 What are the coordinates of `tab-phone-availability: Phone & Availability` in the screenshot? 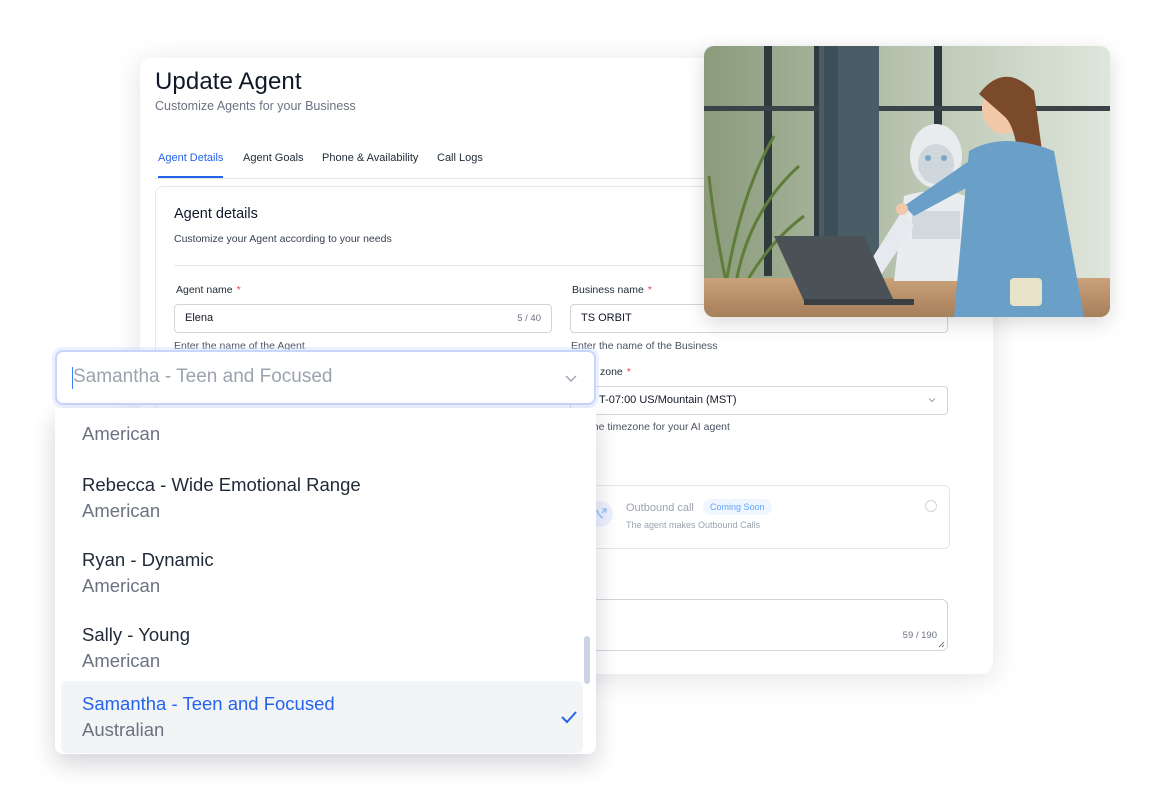 It's located at (370, 161).